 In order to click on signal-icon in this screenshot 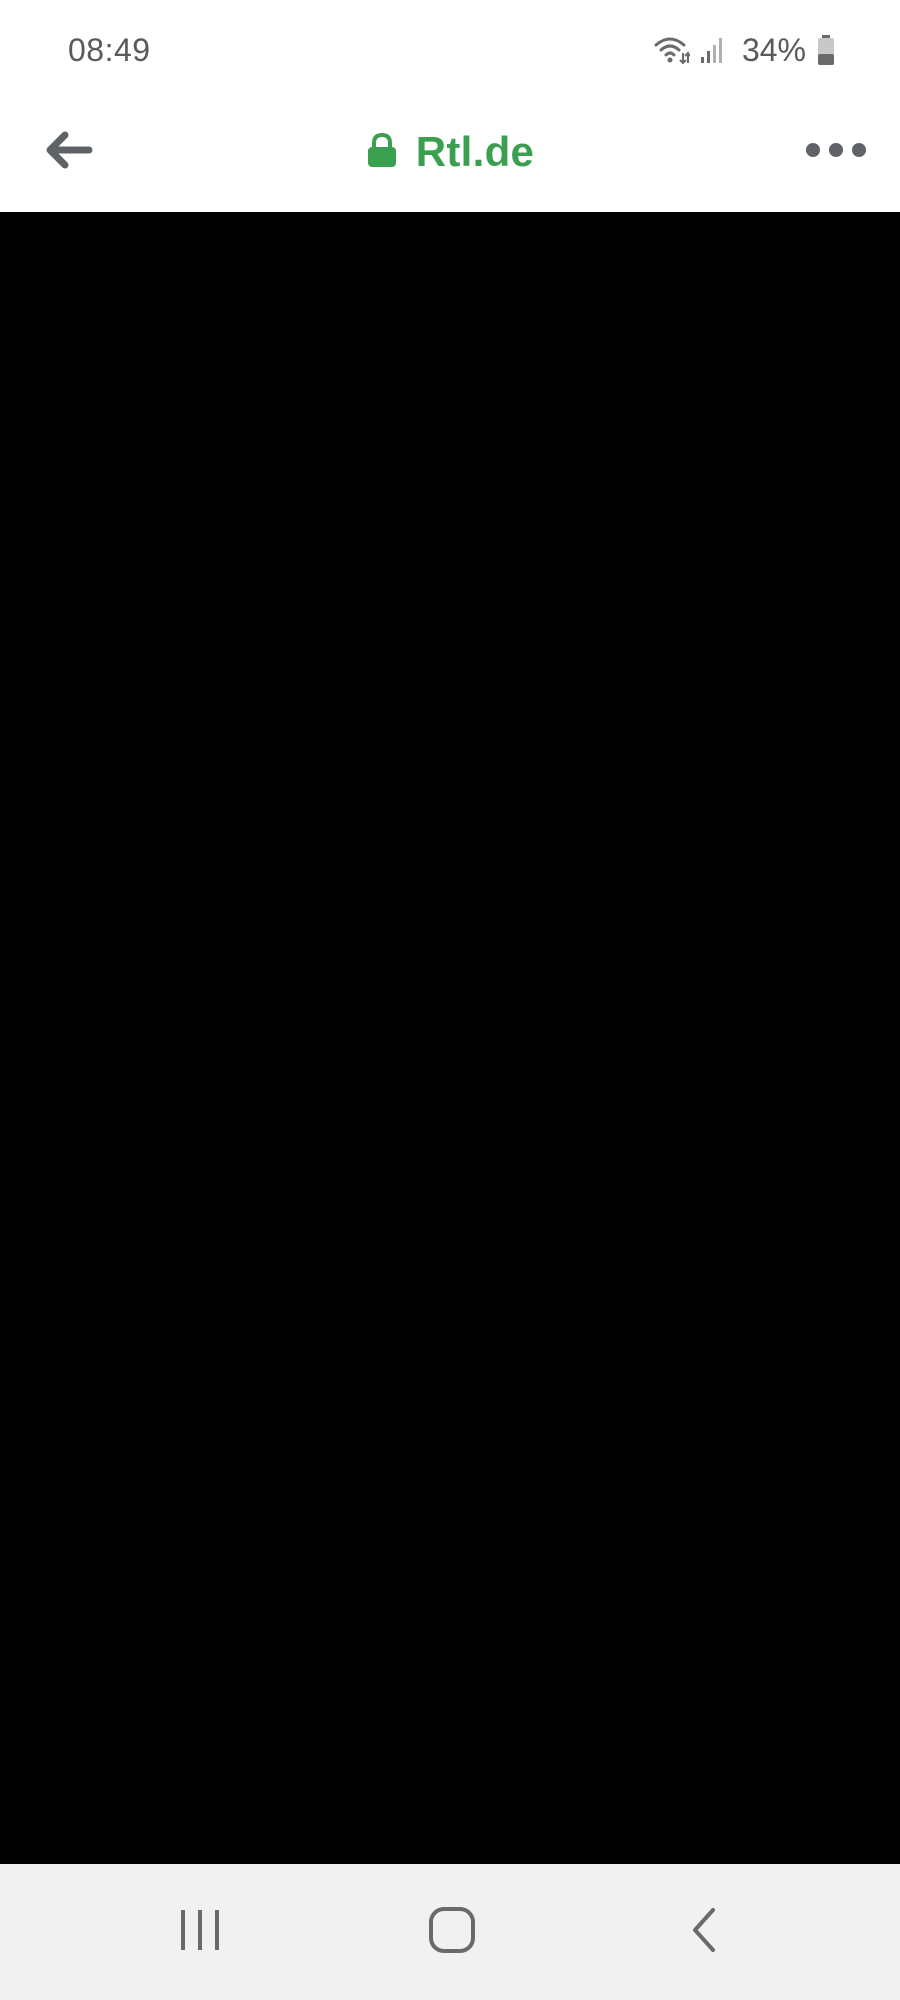, I will do `click(713, 50)`.